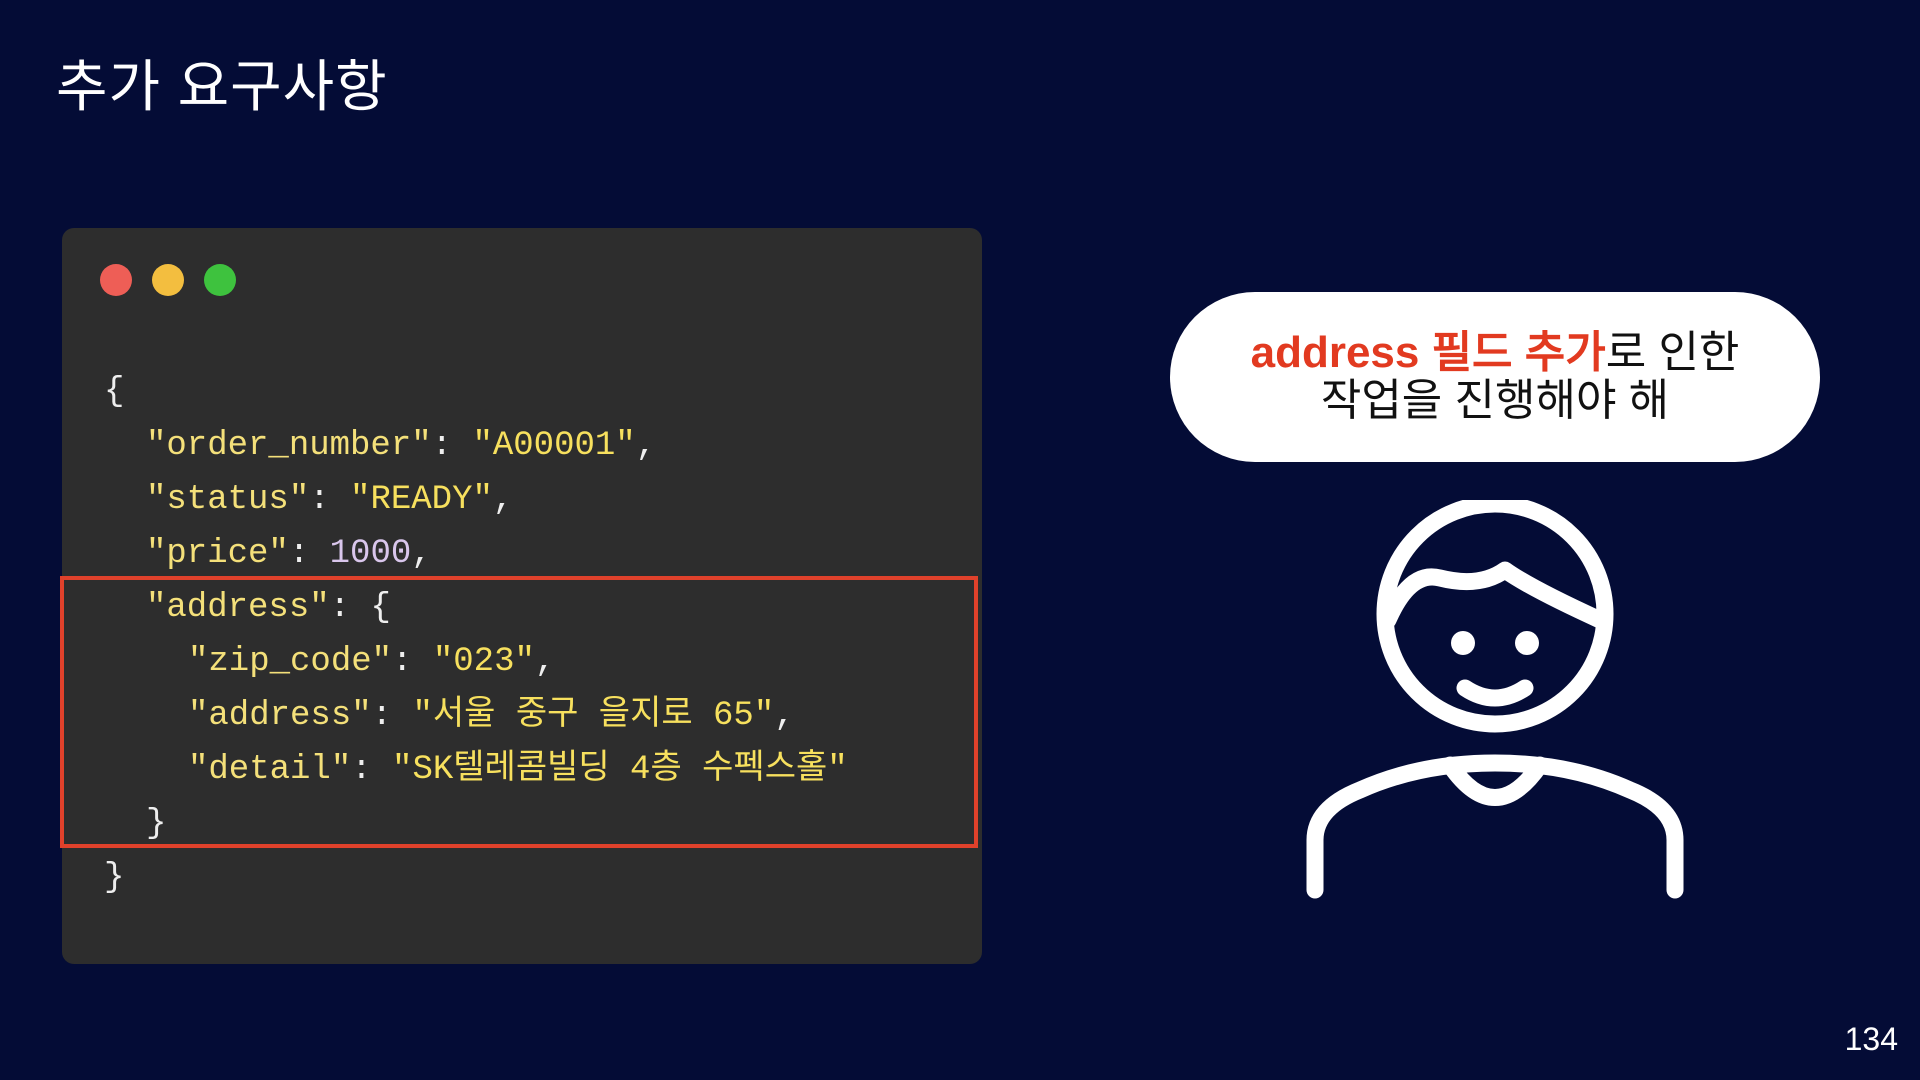 The width and height of the screenshot is (1920, 1080). What do you see at coordinates (1672, 352) in the screenshot?
I see `speech-bubble-text: 로 인한` at bounding box center [1672, 352].